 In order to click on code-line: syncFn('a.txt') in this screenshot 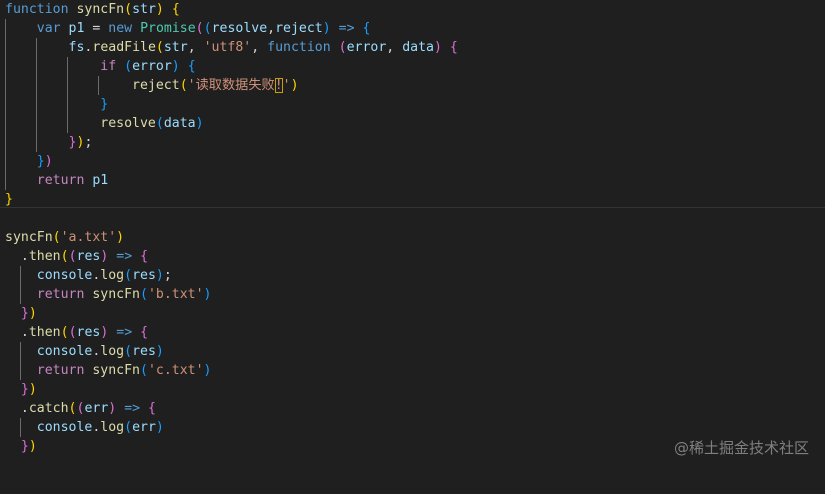, I will do `click(412, 237)`.